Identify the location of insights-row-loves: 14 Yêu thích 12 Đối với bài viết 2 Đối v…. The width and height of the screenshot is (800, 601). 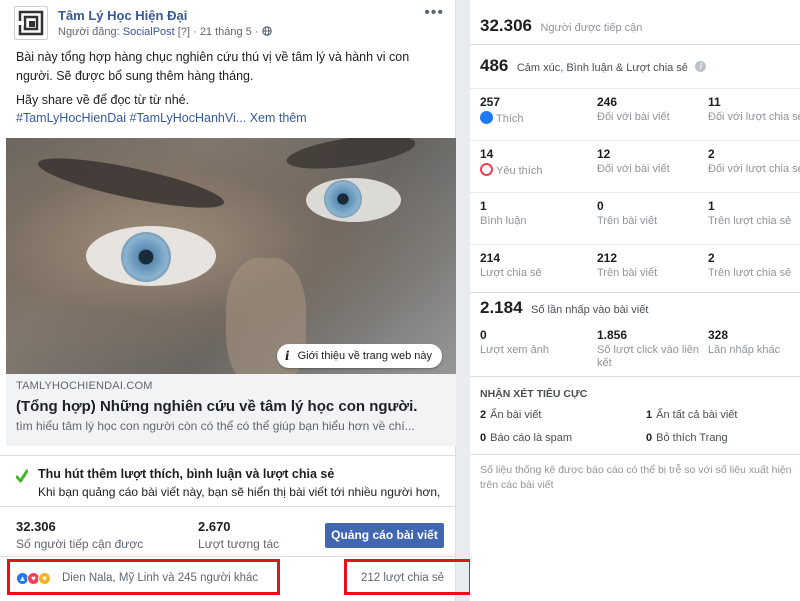
(635, 166).